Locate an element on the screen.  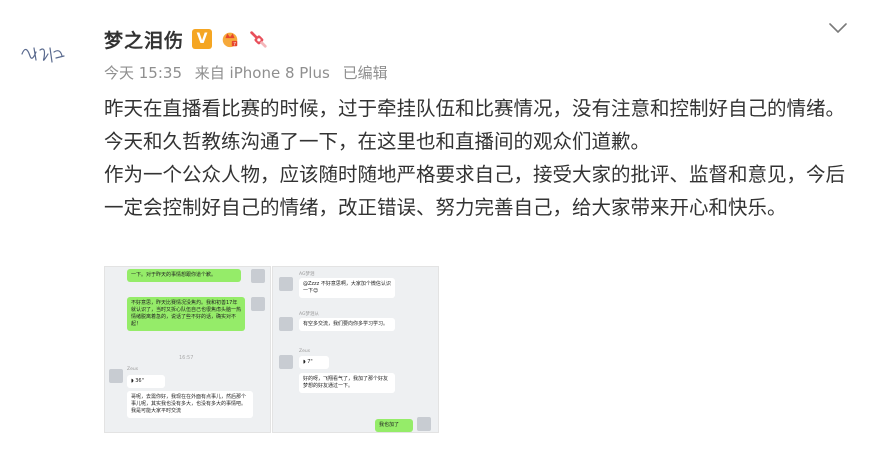
chat-bubble: @Zzzz 不好意思啊，大家加个微信认识一下😊 is located at coordinates (347, 288).